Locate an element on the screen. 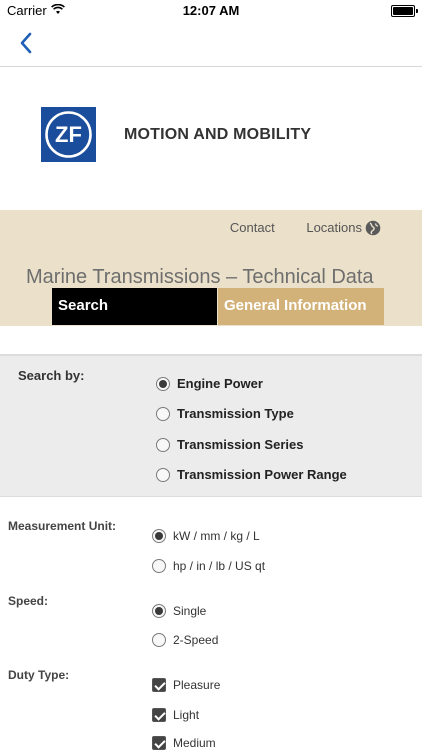  svg-text: ZF is located at coordinates (68, 134).